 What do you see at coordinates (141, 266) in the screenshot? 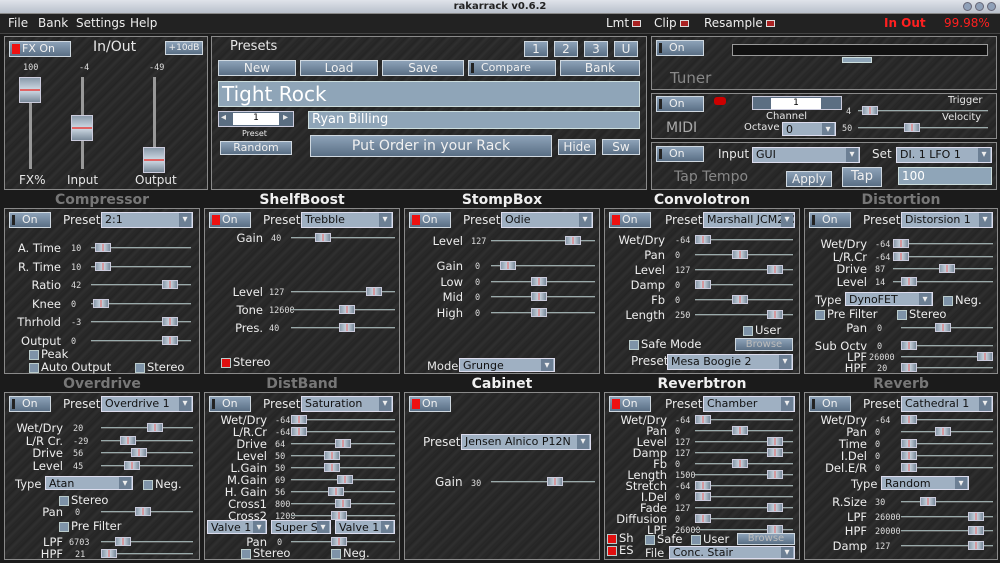
I see `compressor-r-time-slider` at bounding box center [141, 266].